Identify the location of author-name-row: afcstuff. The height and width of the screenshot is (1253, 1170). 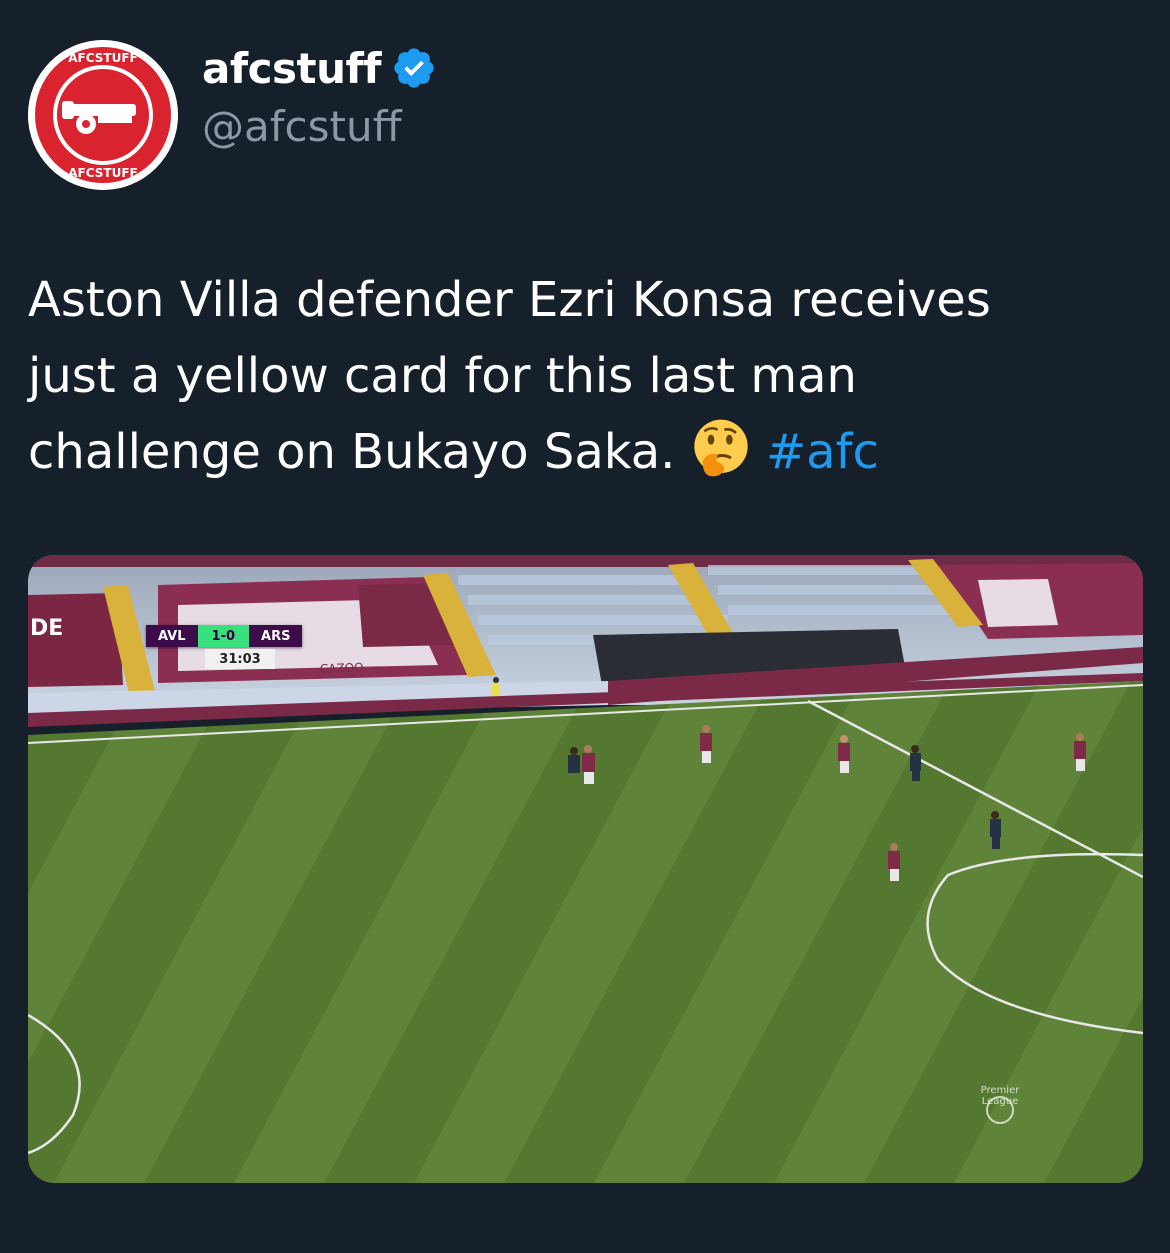
(319, 68).